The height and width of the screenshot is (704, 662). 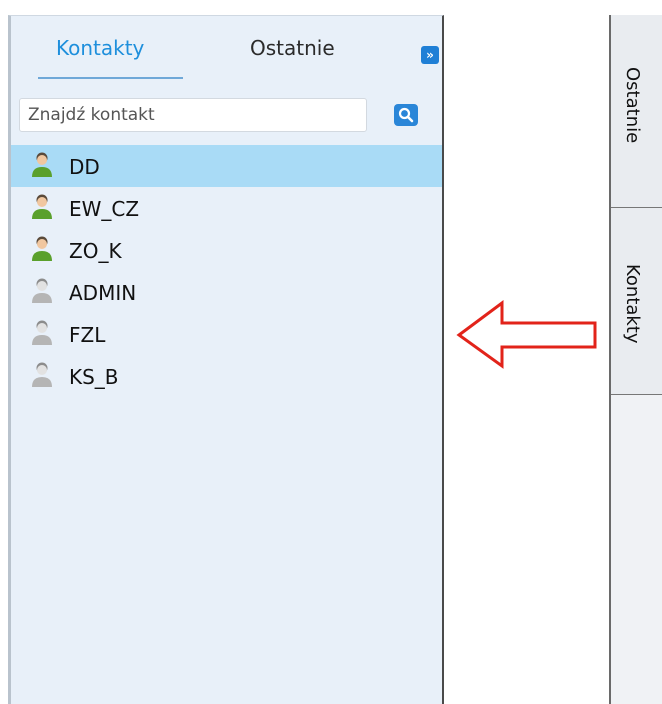 What do you see at coordinates (226, 376) in the screenshot?
I see `contact-item-ks-b: KS_B` at bounding box center [226, 376].